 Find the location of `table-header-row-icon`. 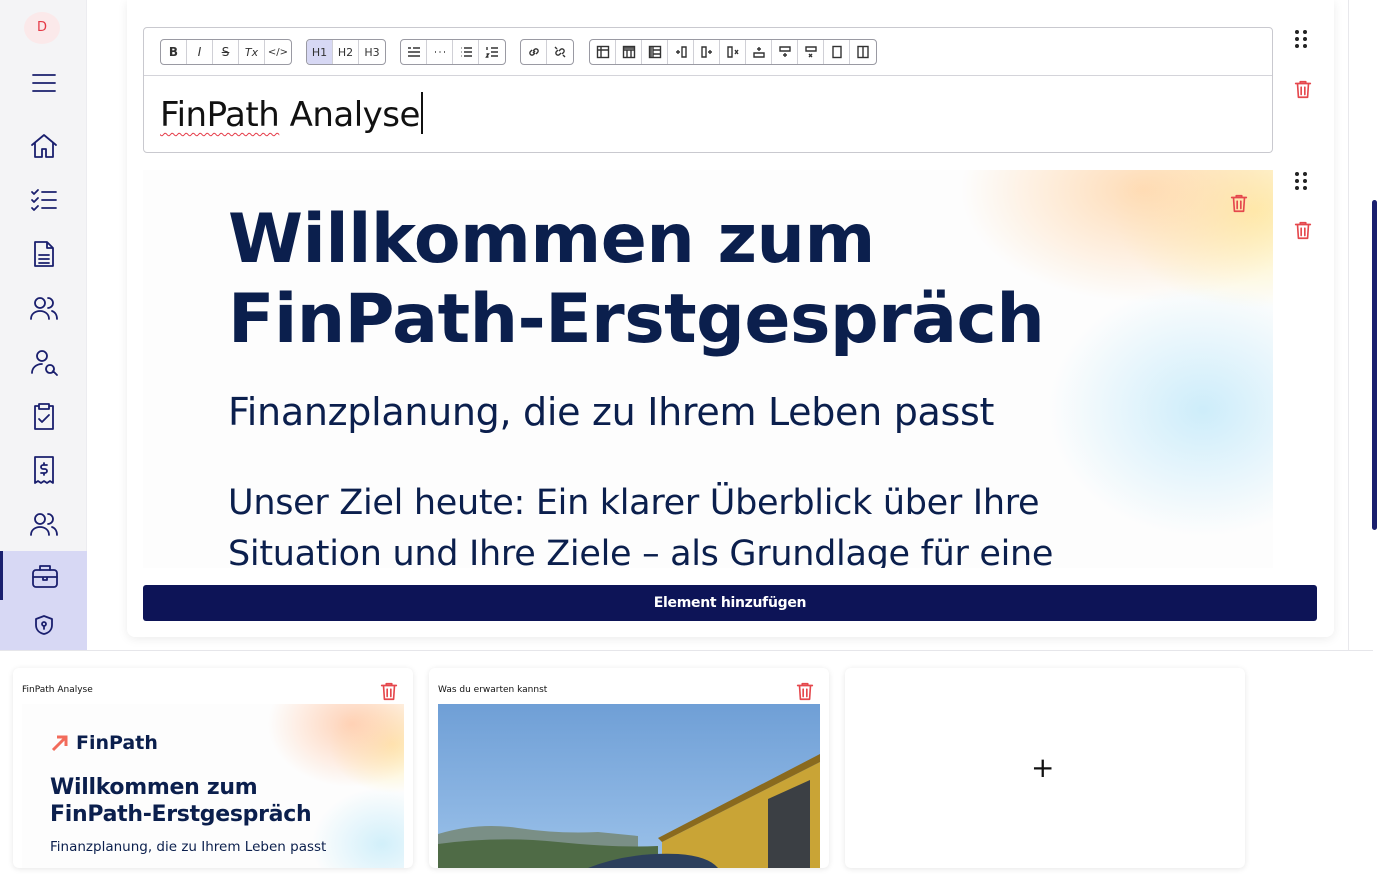

table-header-row-icon is located at coordinates (628, 52).